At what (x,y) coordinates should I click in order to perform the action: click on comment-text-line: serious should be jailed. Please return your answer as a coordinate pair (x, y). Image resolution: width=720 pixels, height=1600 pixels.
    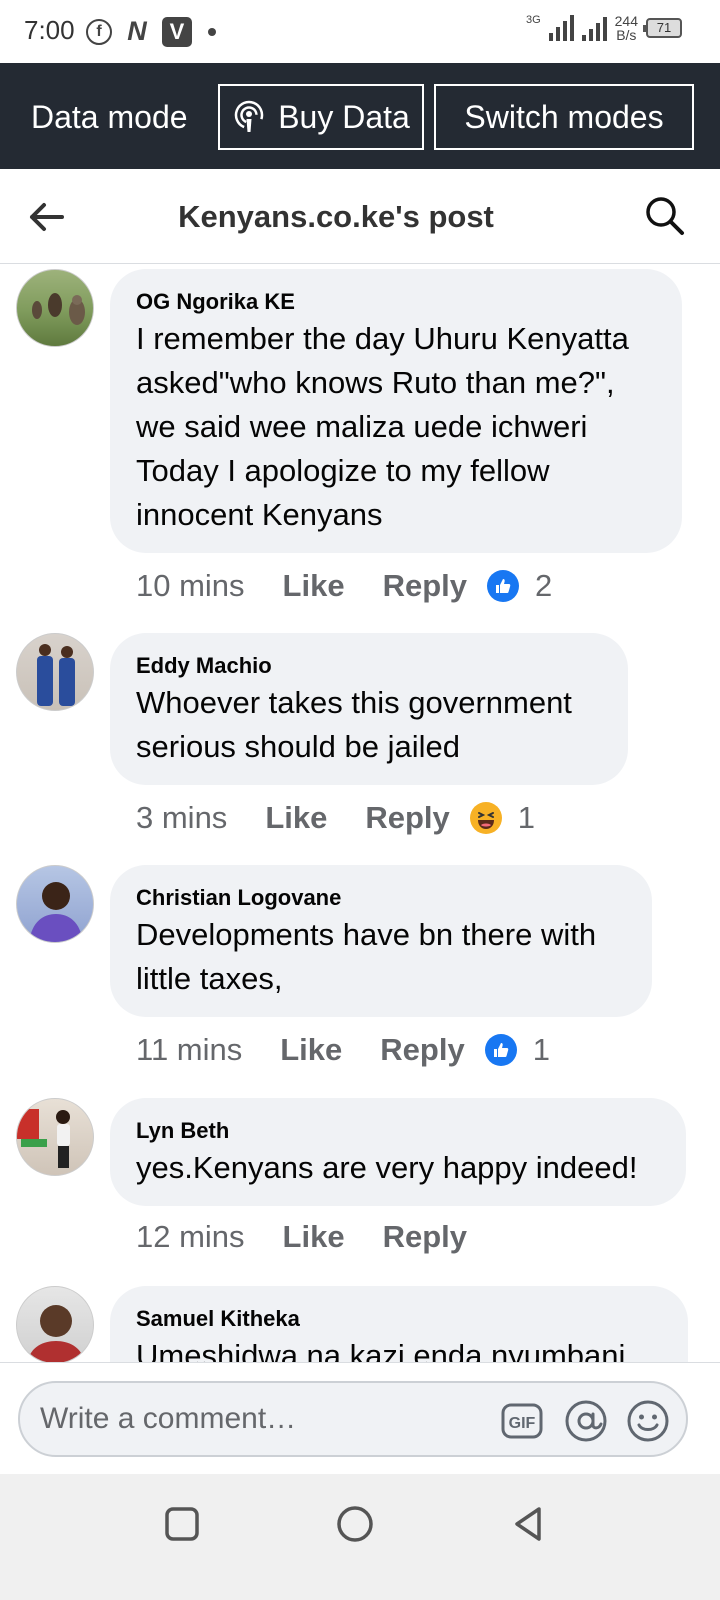
    Looking at the image, I should click on (298, 746).